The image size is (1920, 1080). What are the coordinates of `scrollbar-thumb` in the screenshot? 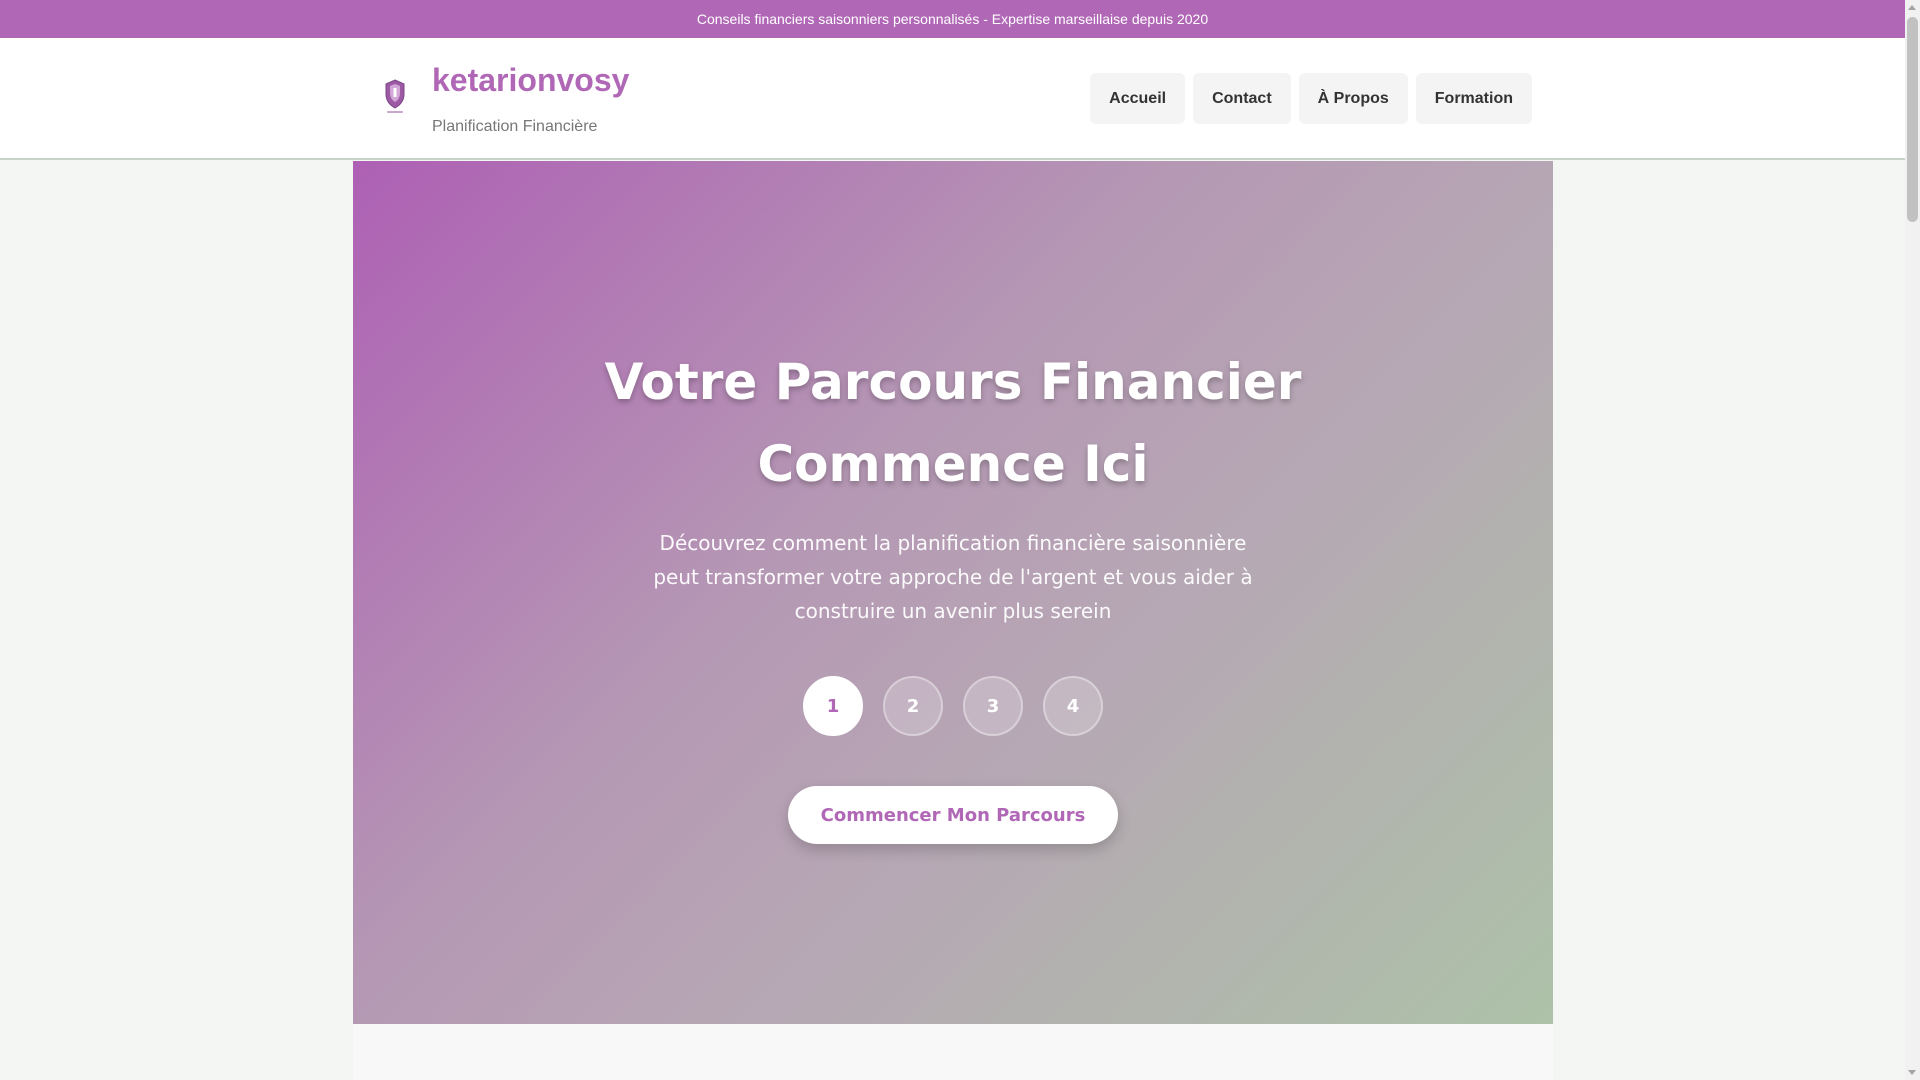 It's located at (1912, 119).